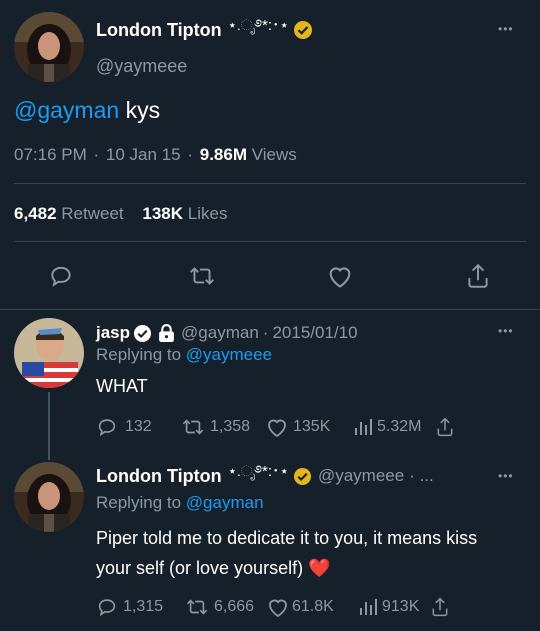 The image size is (540, 631). What do you see at coordinates (312, 426) in the screenshot?
I see `like-count: 135K` at bounding box center [312, 426].